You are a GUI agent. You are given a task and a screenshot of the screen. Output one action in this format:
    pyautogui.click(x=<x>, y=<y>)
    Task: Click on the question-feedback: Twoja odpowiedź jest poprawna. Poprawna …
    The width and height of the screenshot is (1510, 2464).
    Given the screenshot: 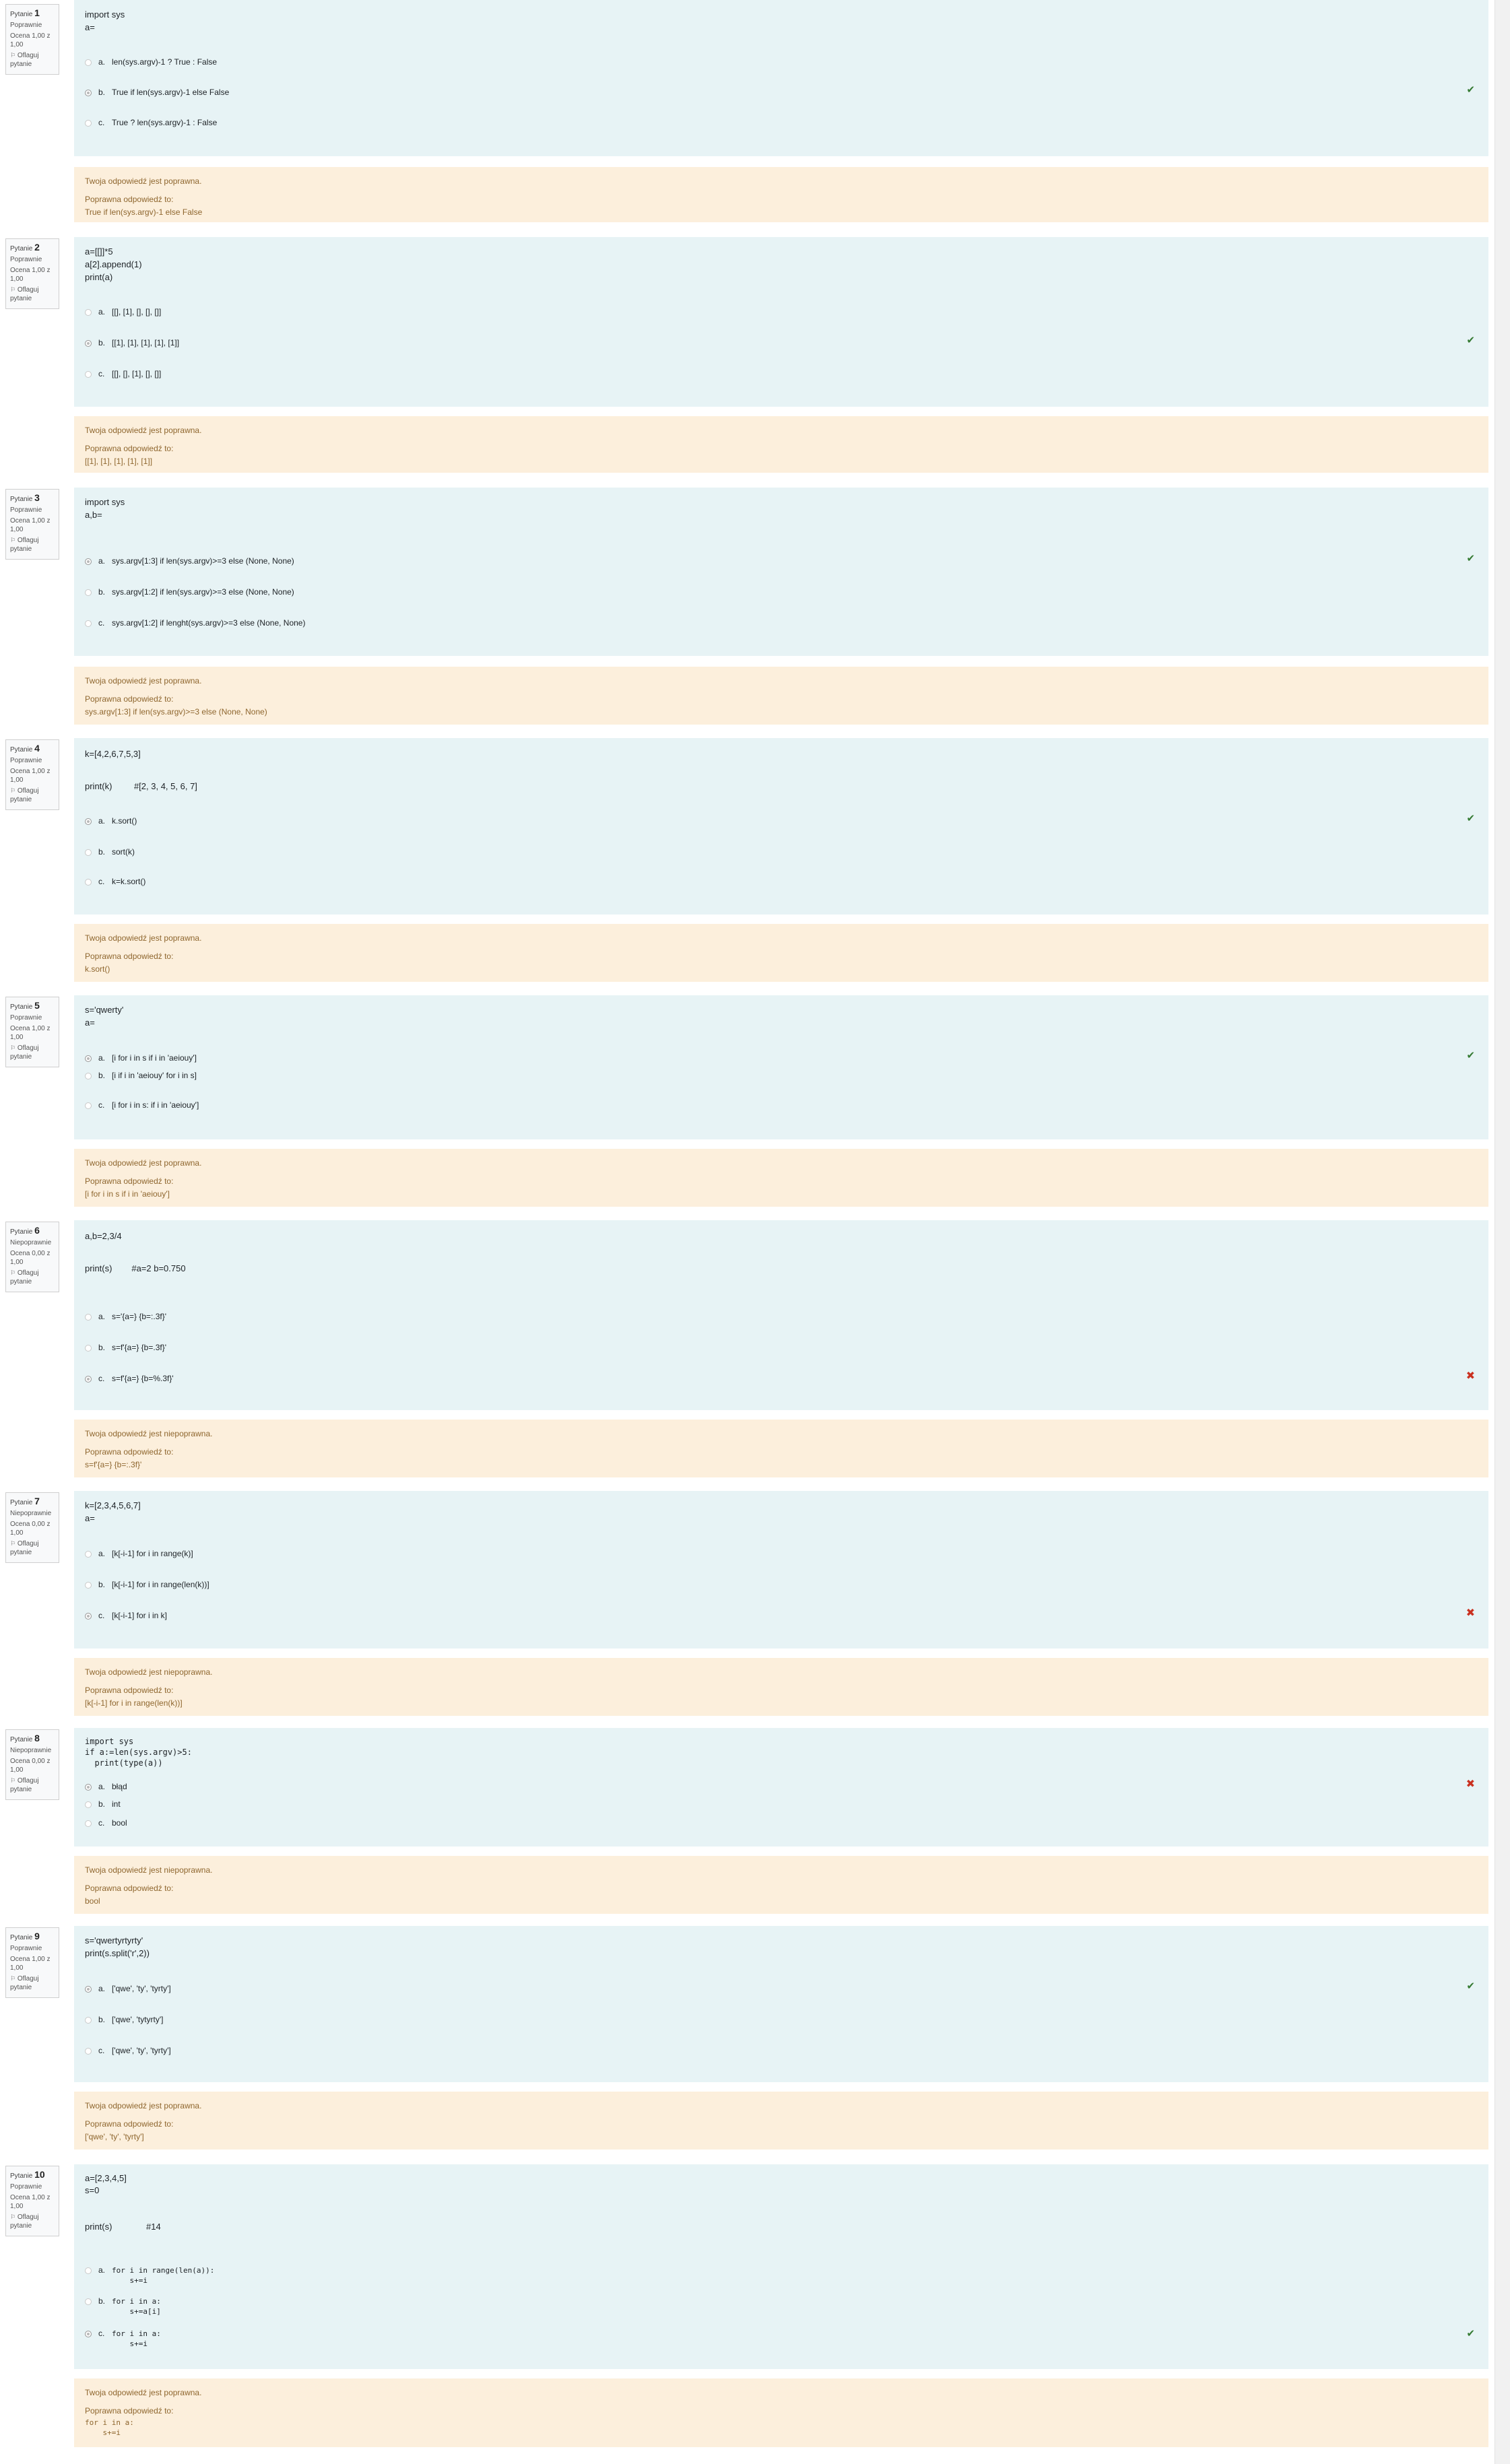 What is the action you would take?
    pyautogui.click(x=781, y=444)
    